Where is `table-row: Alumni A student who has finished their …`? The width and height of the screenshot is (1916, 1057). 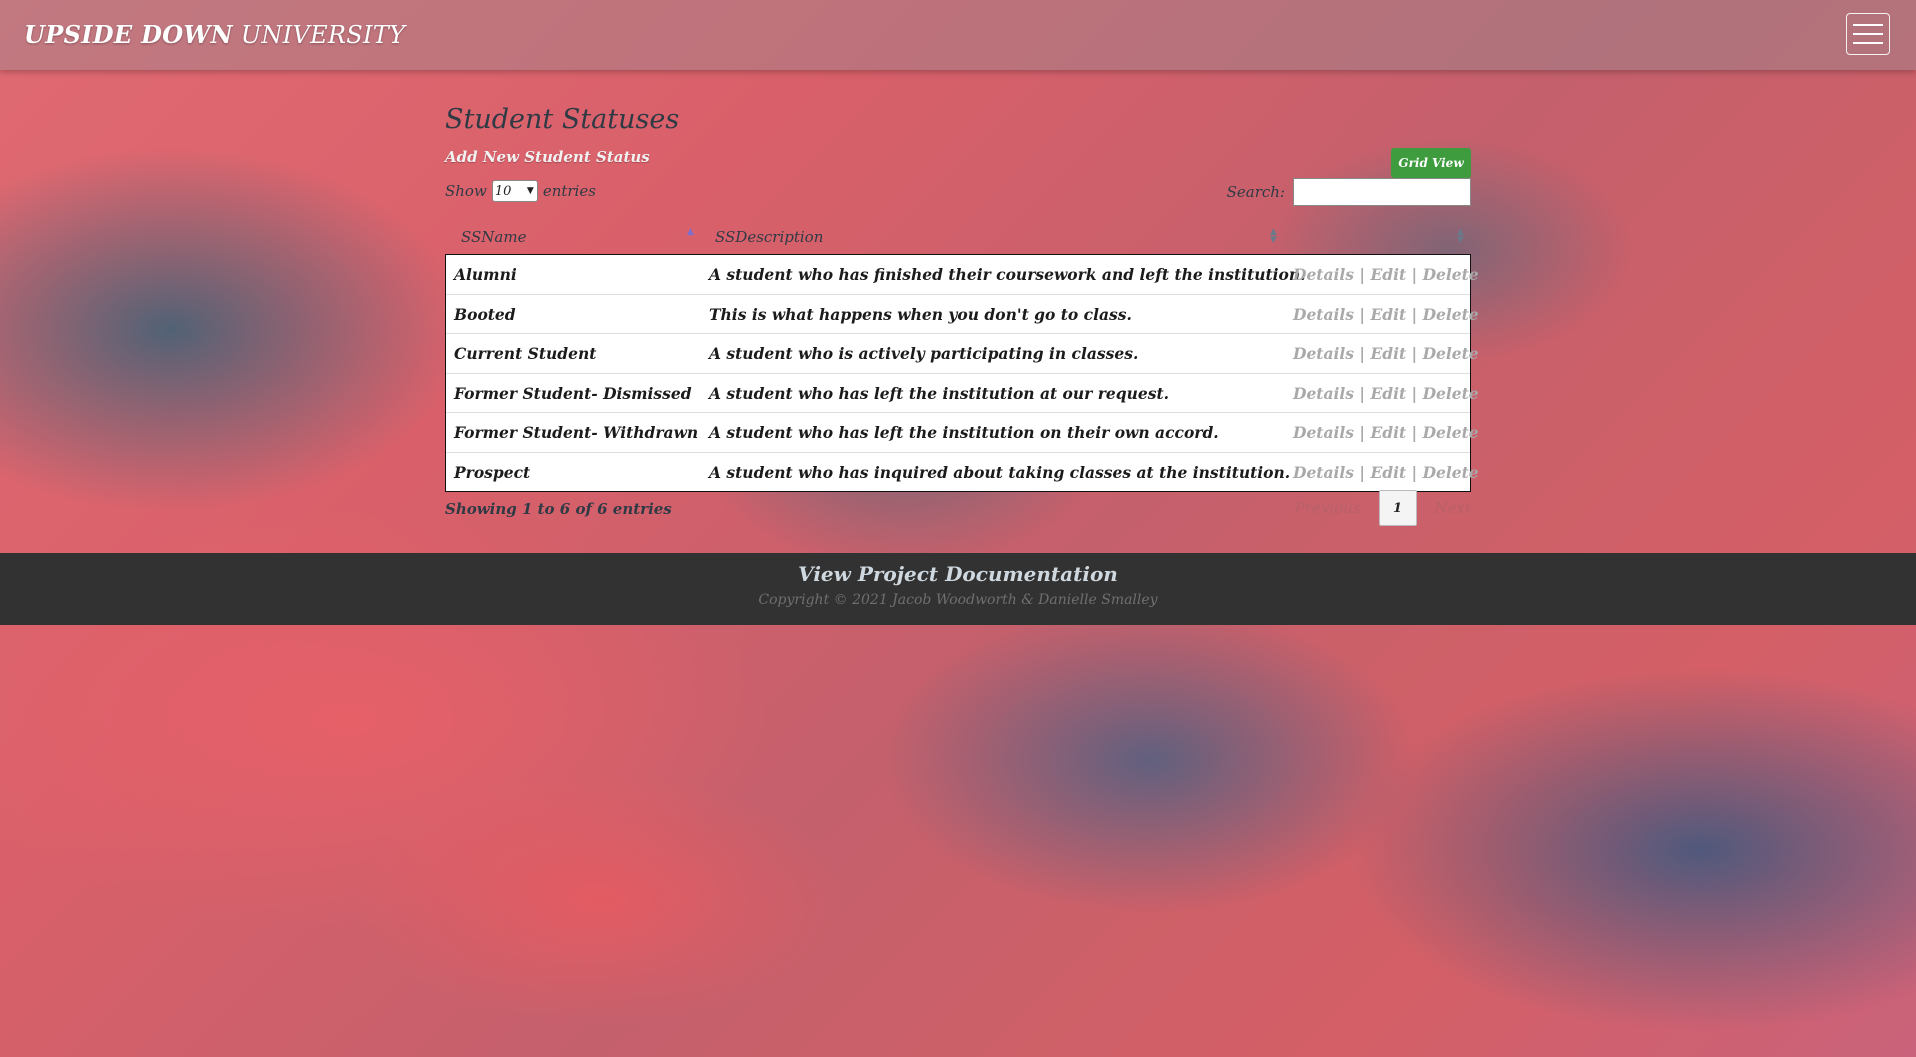 table-row: Alumni A student who has finished their … is located at coordinates (962, 275).